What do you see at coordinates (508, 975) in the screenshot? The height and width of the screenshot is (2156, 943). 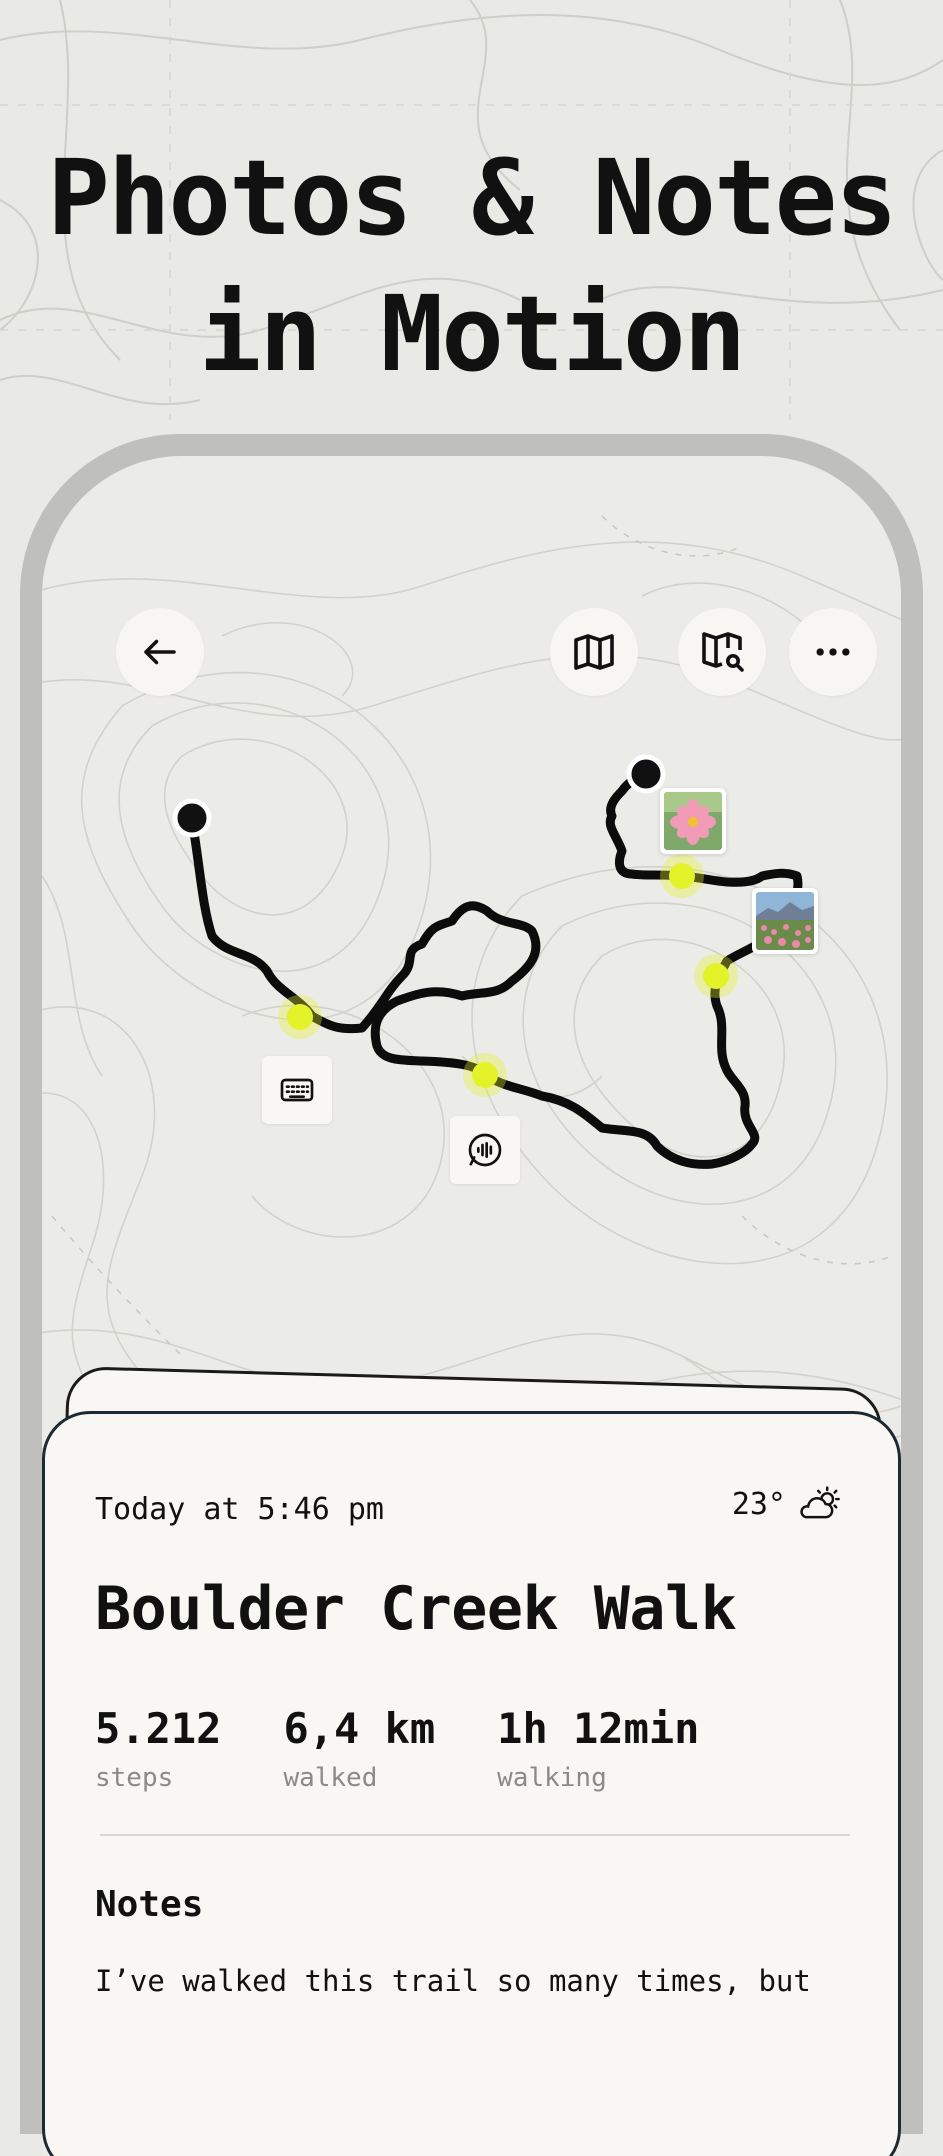 I see `annotation-points` at bounding box center [508, 975].